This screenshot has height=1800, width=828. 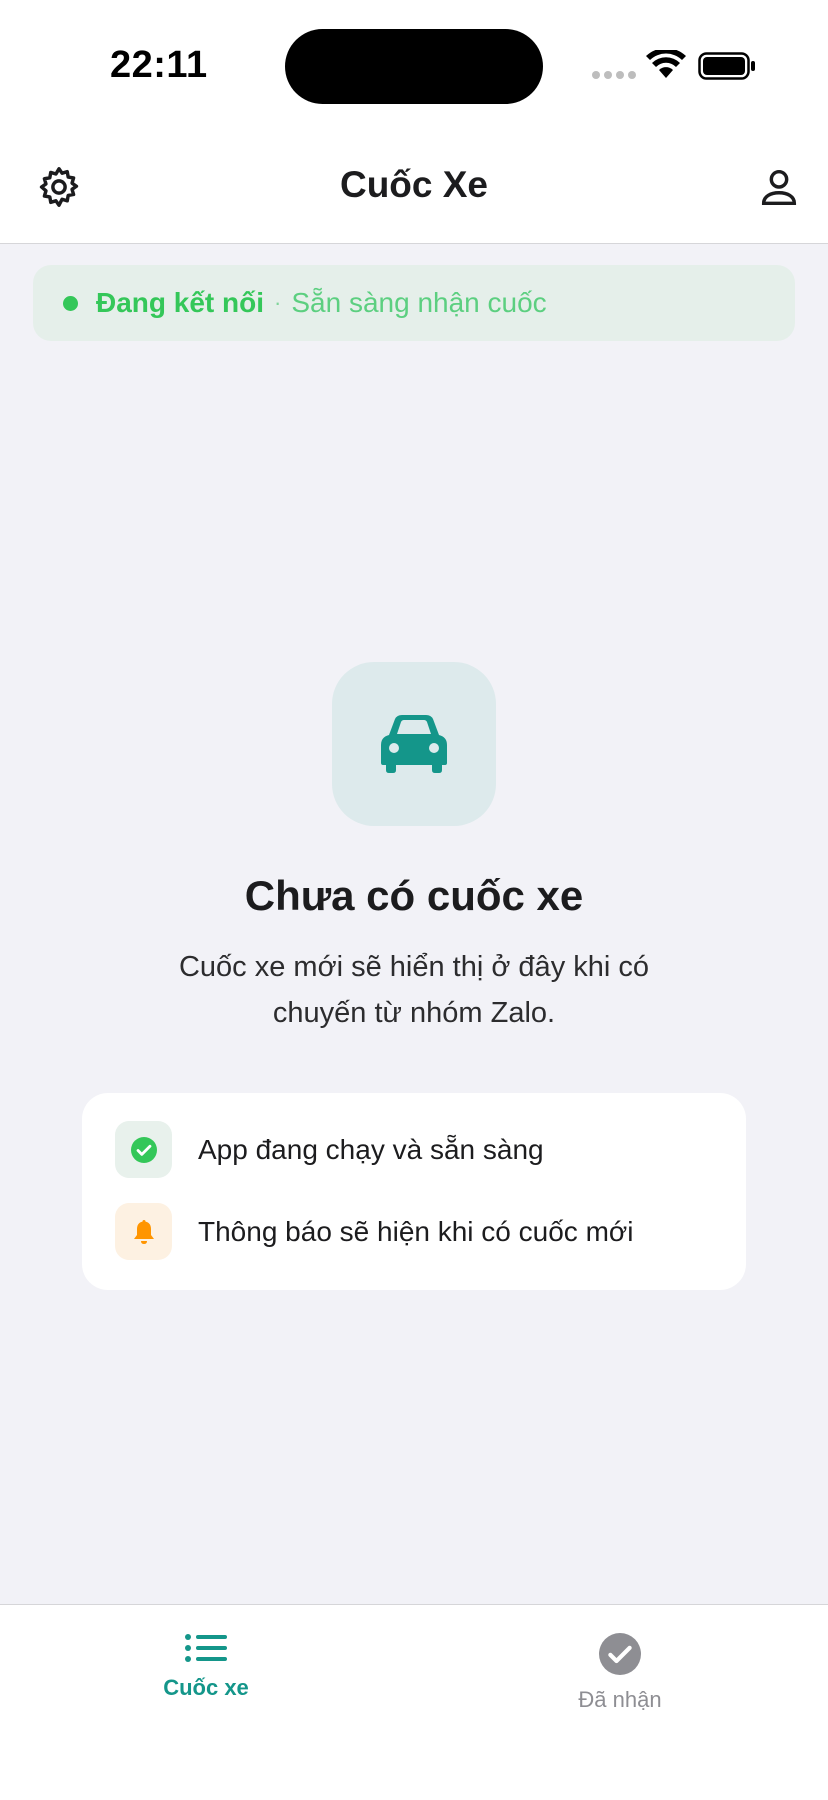 I want to click on person-icon, so click(x=779, y=187).